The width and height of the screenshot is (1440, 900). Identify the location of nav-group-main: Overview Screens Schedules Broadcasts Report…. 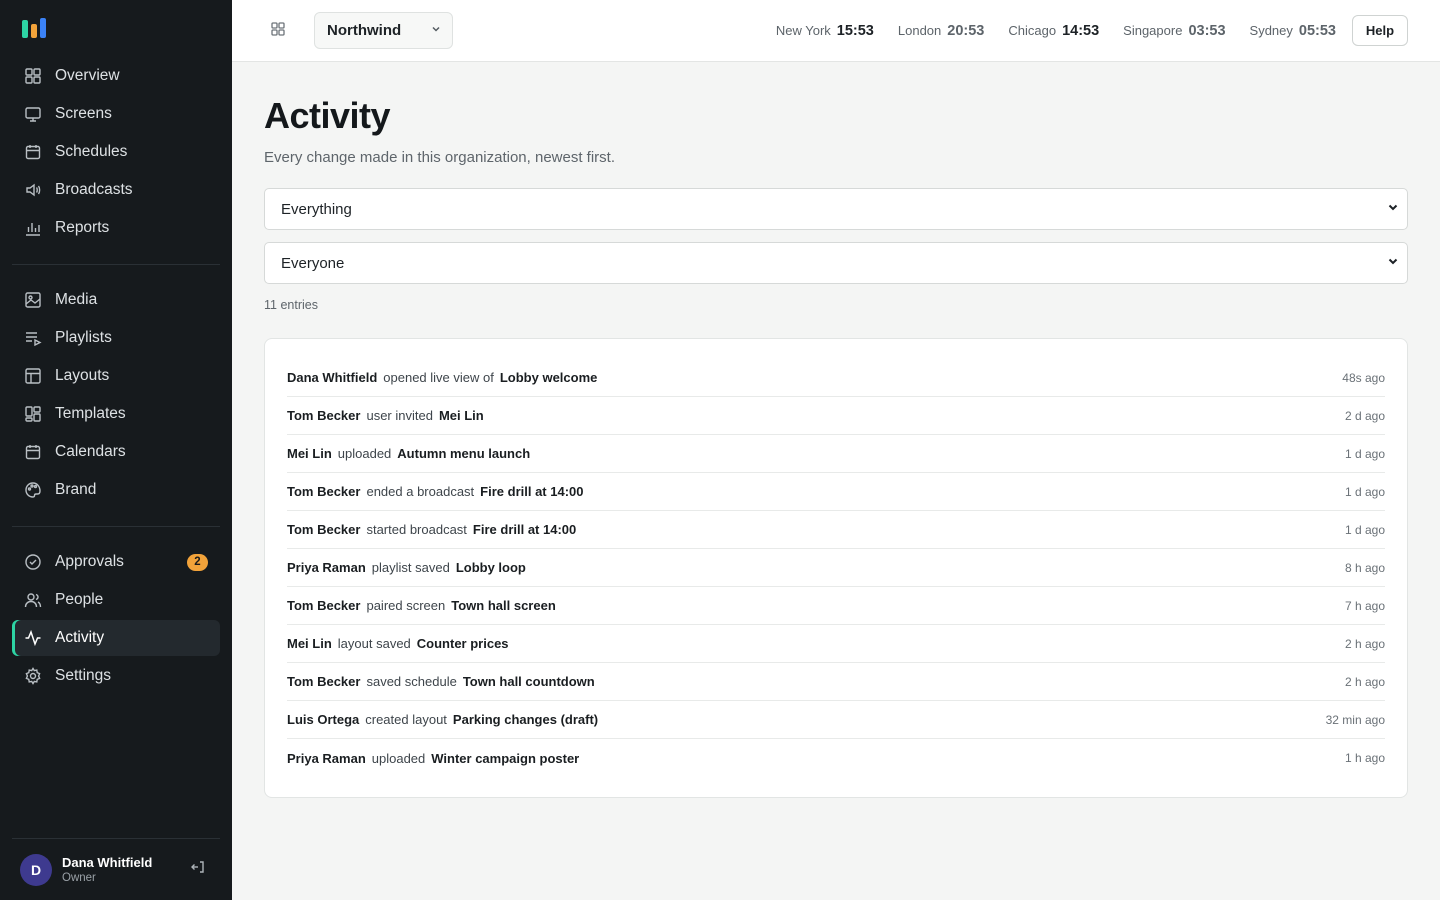
(116, 153).